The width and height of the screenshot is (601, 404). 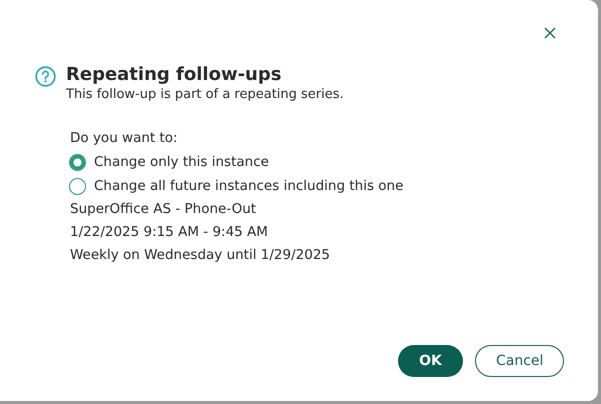 I want to click on question-label: Do you want to:, so click(x=124, y=138).